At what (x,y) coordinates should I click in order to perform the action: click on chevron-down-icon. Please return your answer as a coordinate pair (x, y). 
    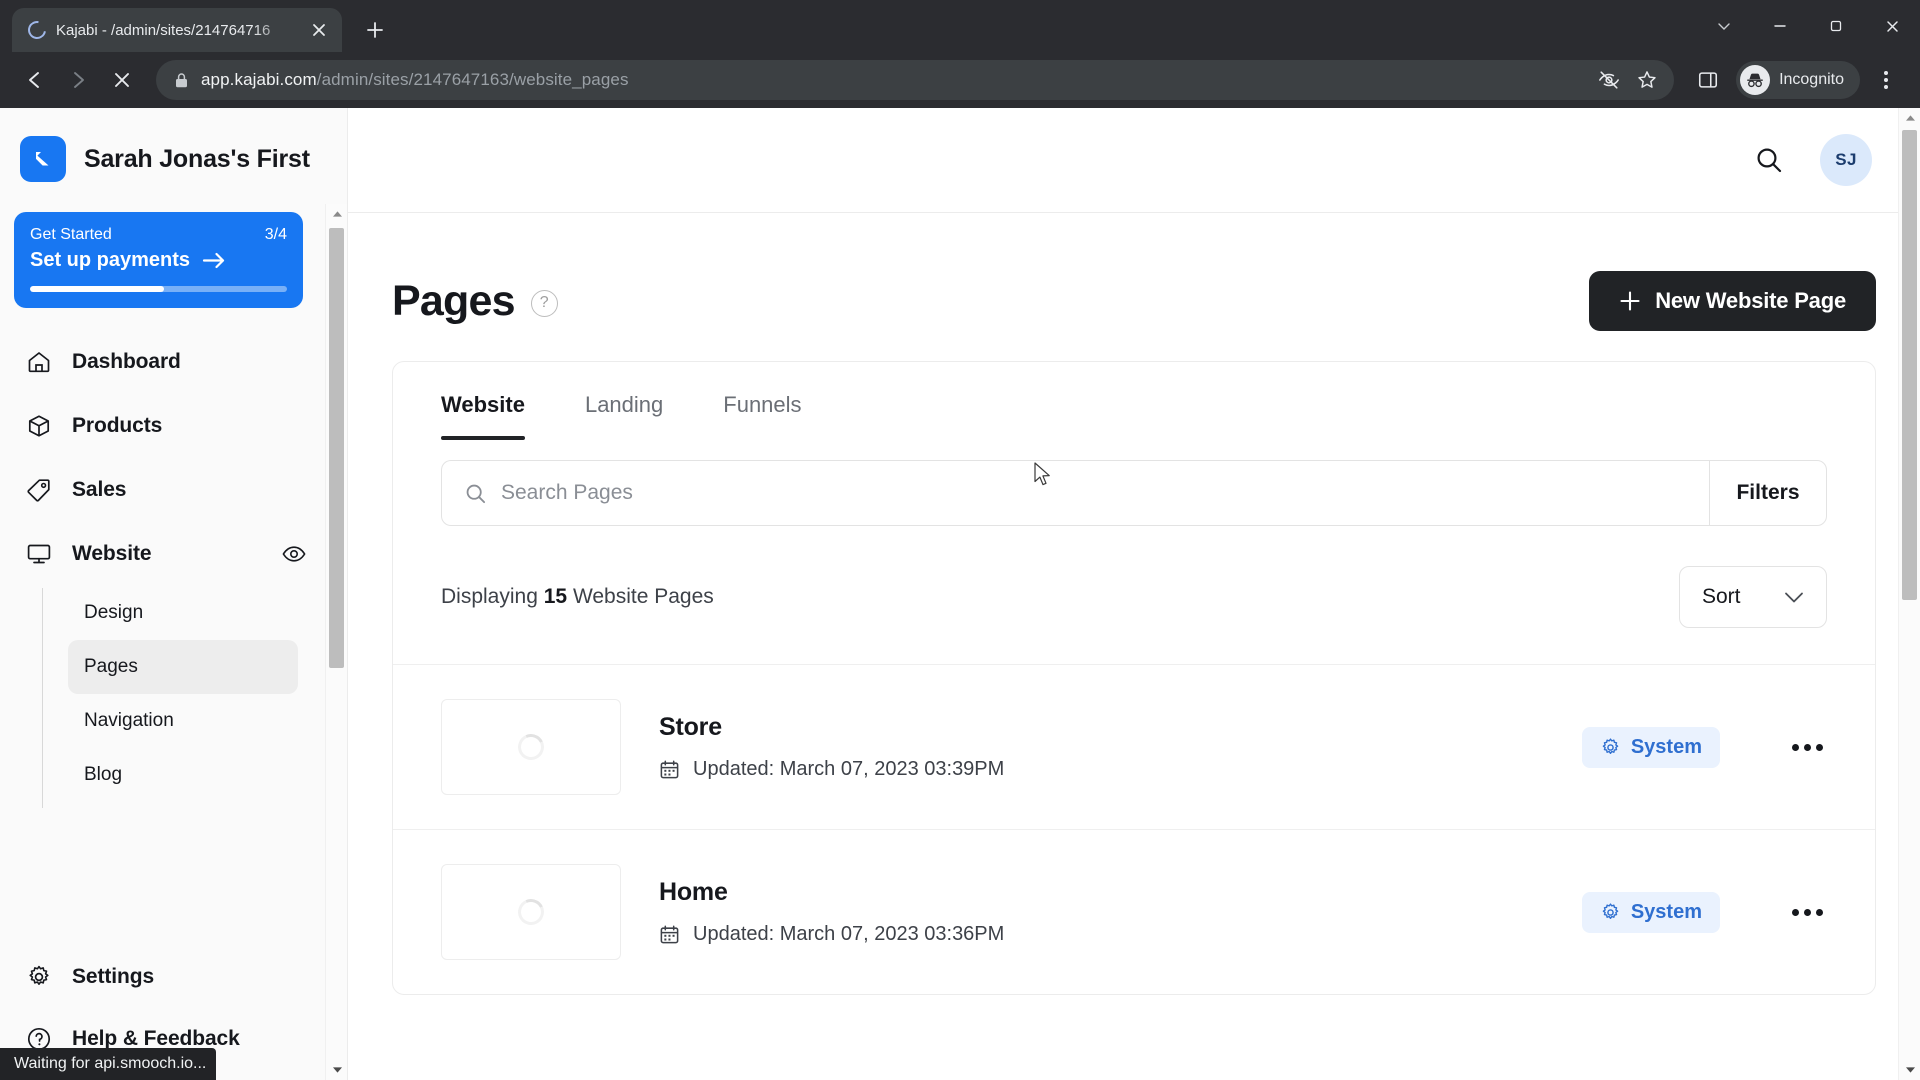
    Looking at the image, I should click on (1794, 597).